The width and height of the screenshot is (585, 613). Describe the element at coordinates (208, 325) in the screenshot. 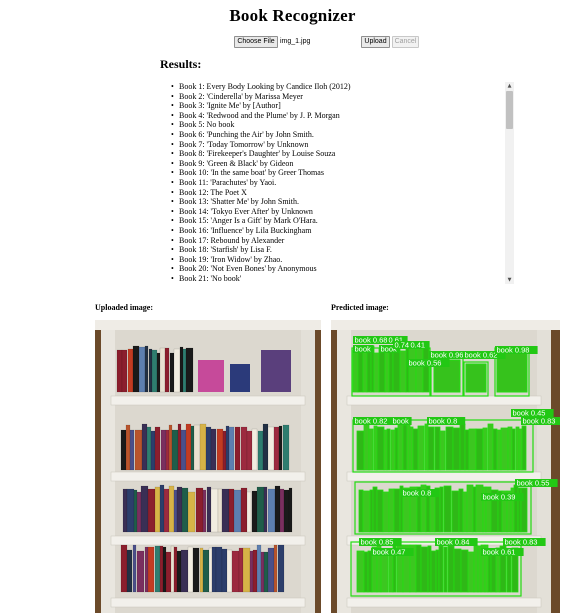

I see `cabinet-top` at that location.